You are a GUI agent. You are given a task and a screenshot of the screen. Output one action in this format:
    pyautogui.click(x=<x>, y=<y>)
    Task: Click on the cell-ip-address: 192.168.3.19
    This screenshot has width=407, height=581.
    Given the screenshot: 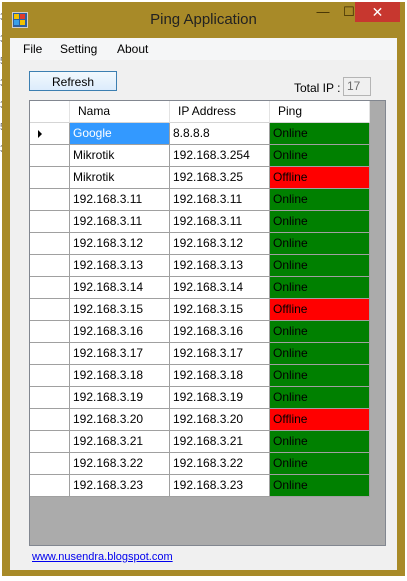 What is the action you would take?
    pyautogui.click(x=220, y=398)
    